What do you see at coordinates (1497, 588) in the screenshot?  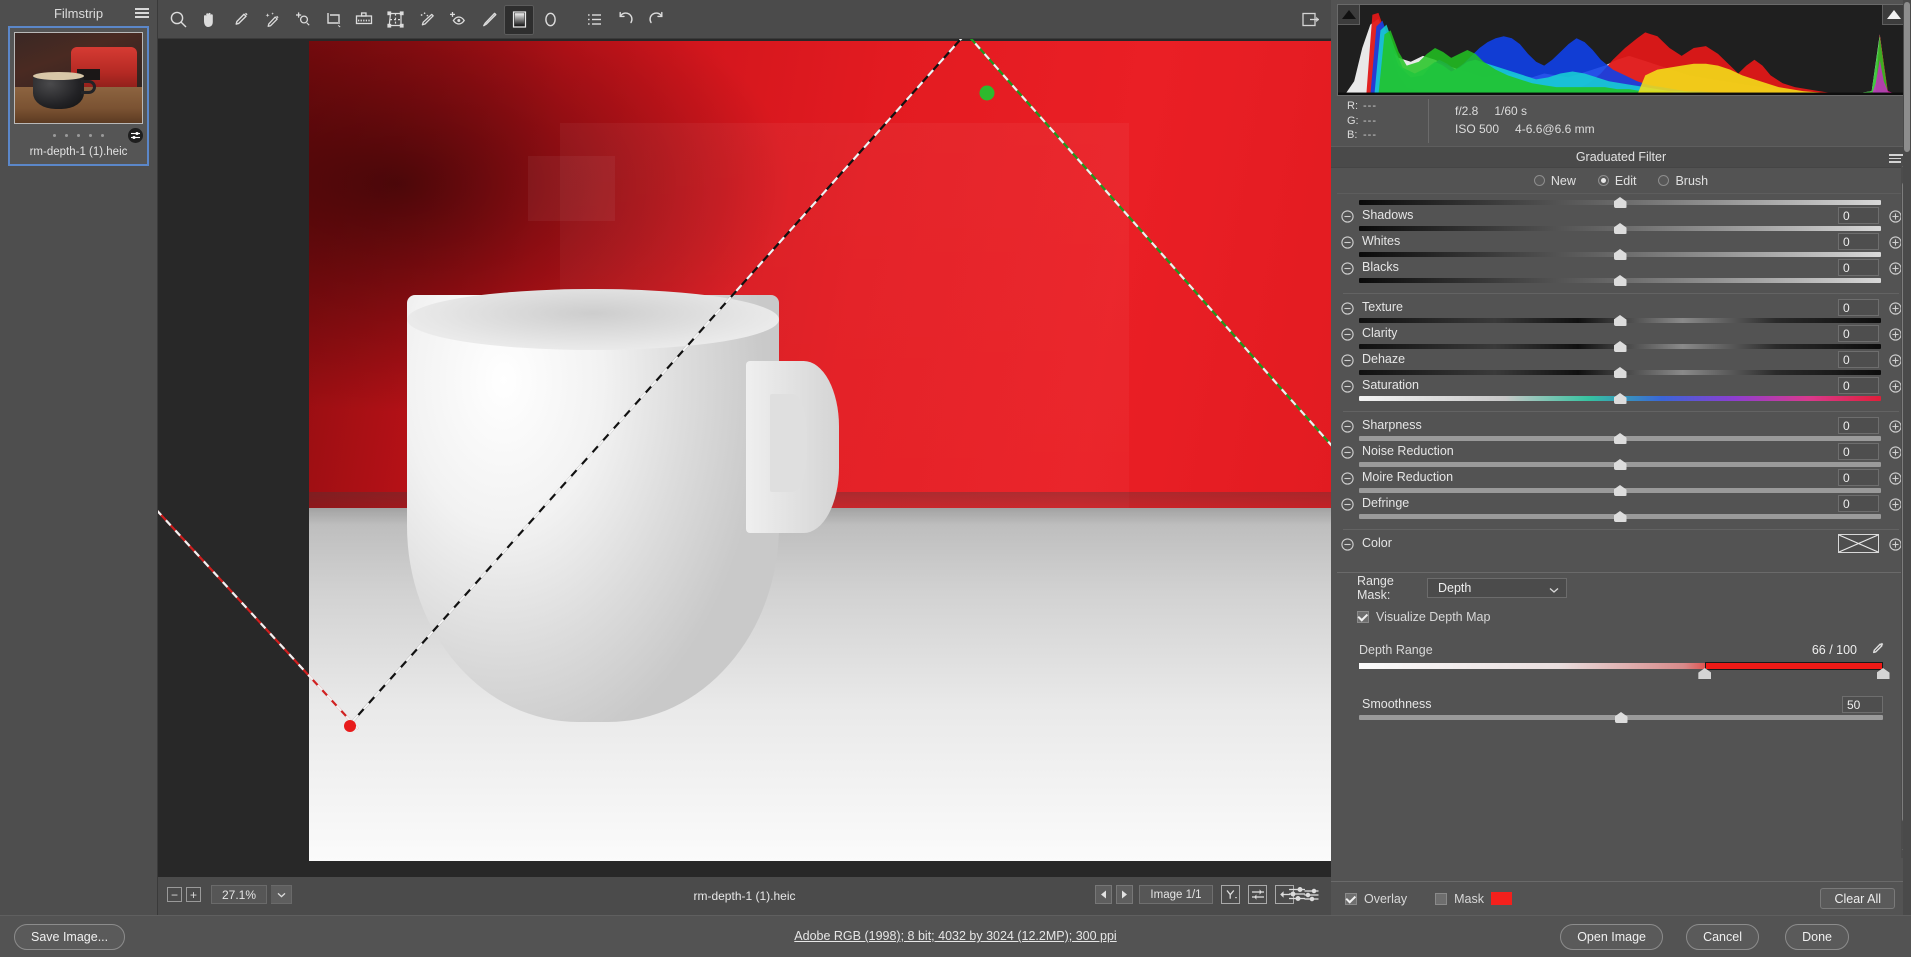 I see `range-mask-select: Depth` at bounding box center [1497, 588].